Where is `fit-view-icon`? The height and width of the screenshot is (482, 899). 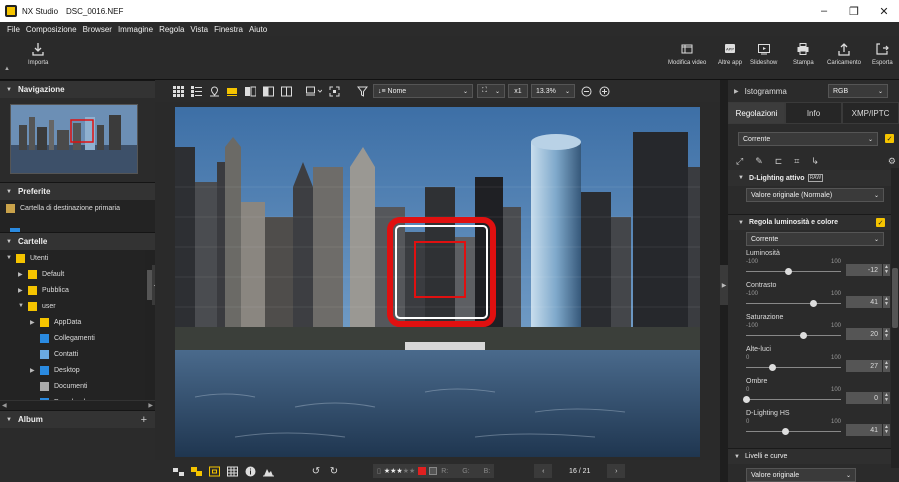 fit-view-icon is located at coordinates (178, 471).